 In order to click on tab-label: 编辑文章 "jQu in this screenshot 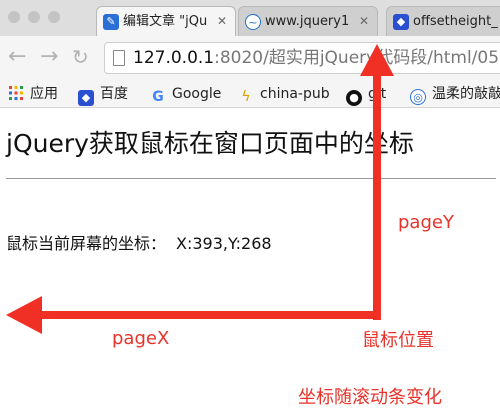, I will do `click(165, 21)`.